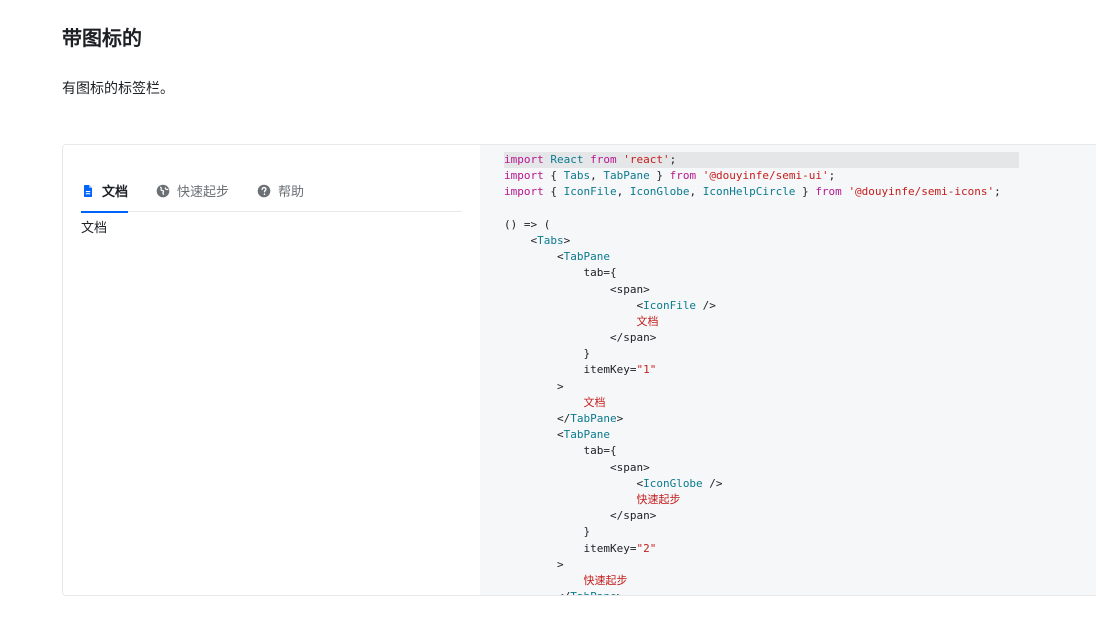 The height and width of the screenshot is (643, 1096). Describe the element at coordinates (102, 38) in the screenshot. I see `section-title: 带图标的` at that location.